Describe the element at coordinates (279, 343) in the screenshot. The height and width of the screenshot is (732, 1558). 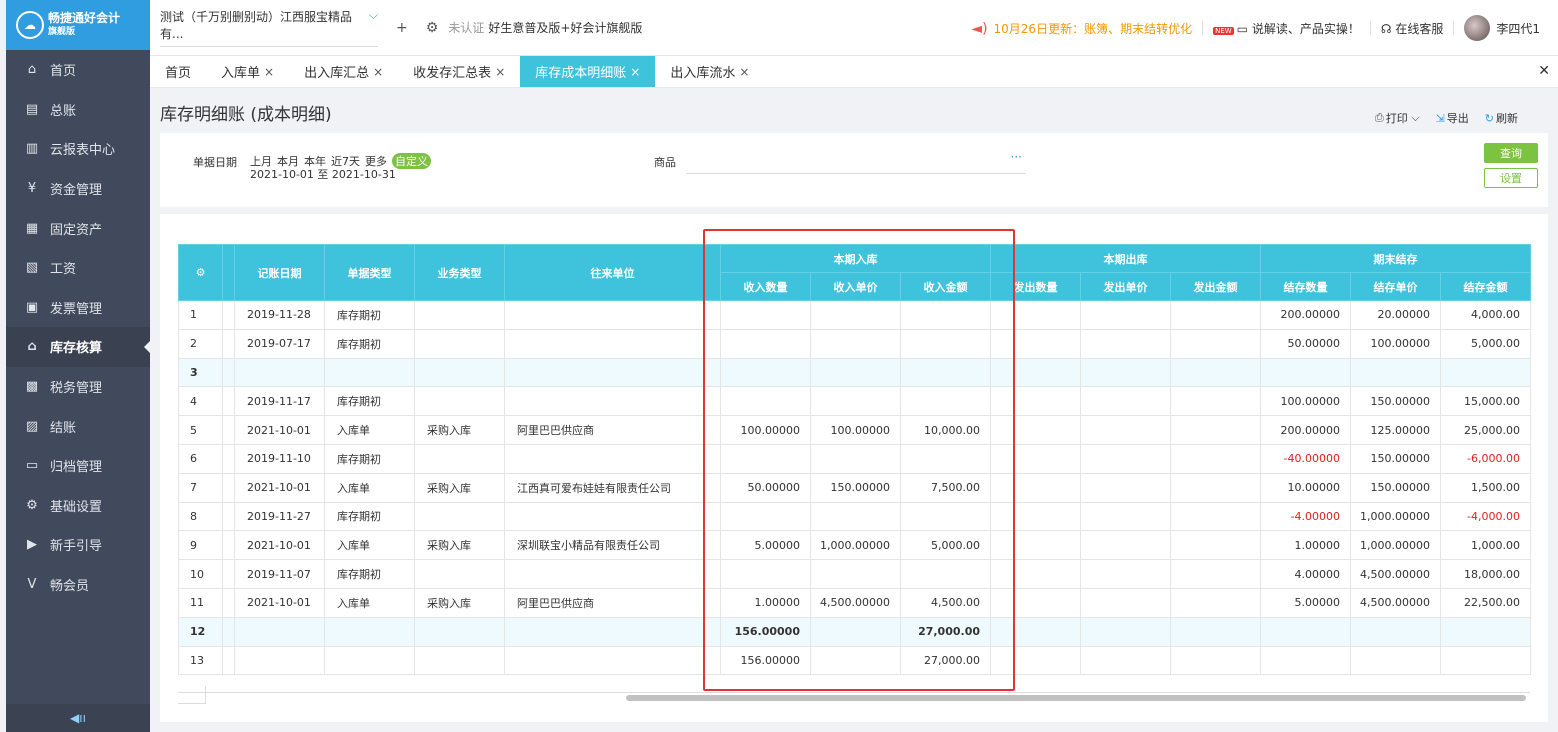
I see `cell-date: 2019-07-17` at that location.